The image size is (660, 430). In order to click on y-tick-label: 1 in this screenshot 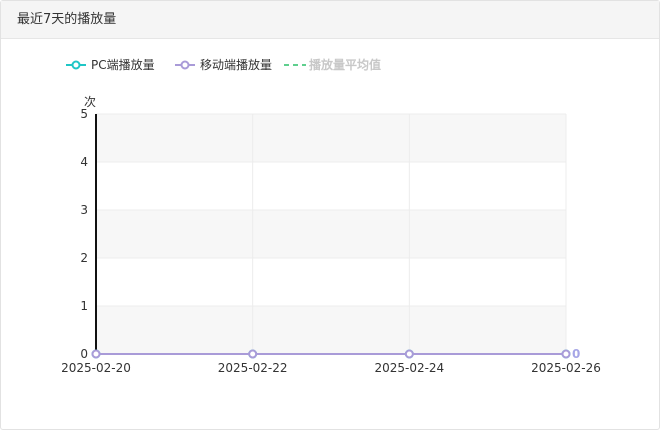, I will do `click(84, 306)`.